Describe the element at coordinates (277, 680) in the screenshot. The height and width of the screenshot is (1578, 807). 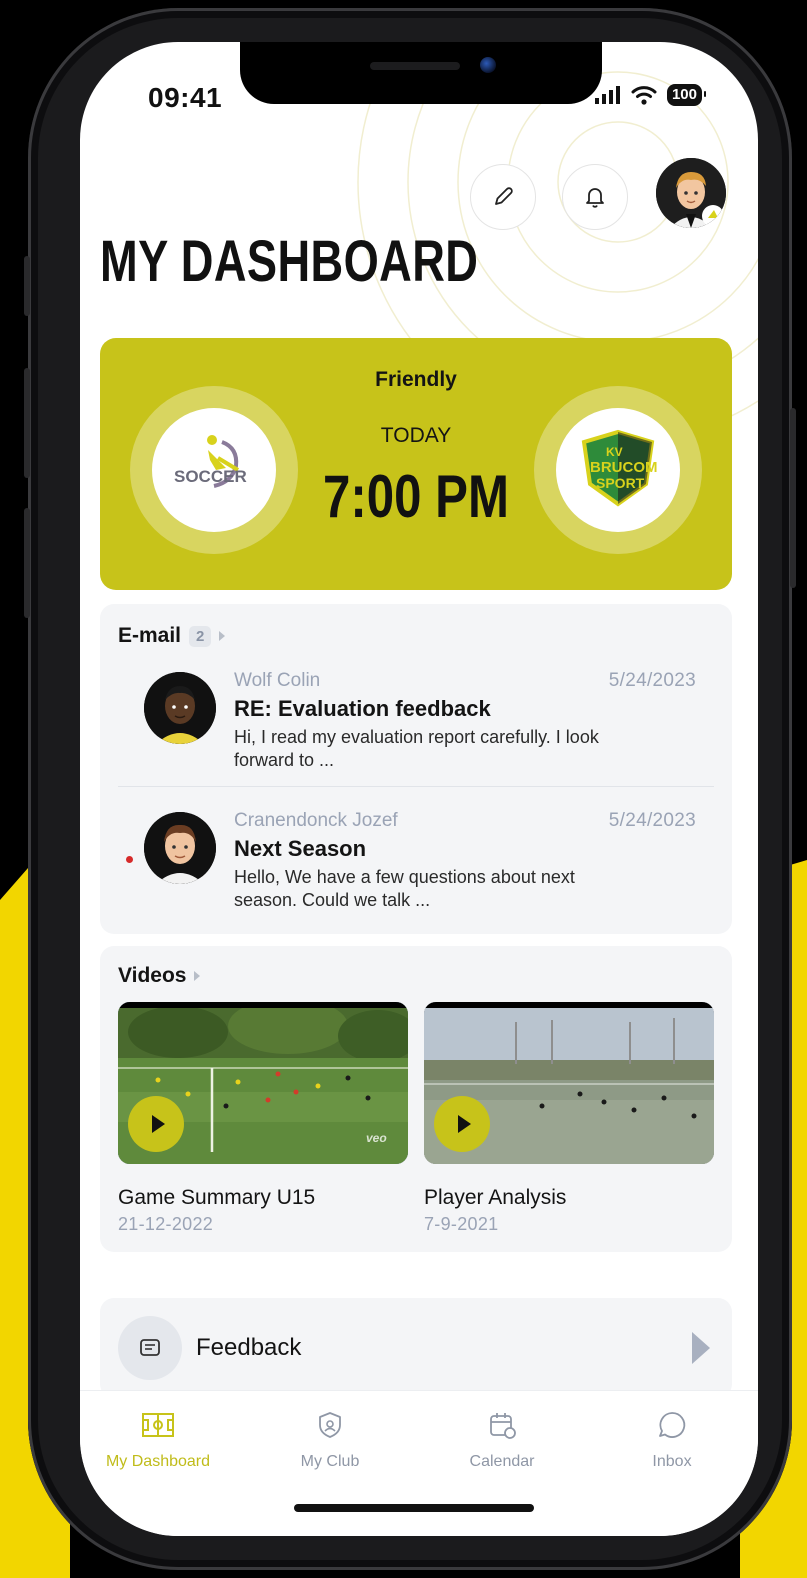
I see `email-sender: Wolf Colin` at that location.